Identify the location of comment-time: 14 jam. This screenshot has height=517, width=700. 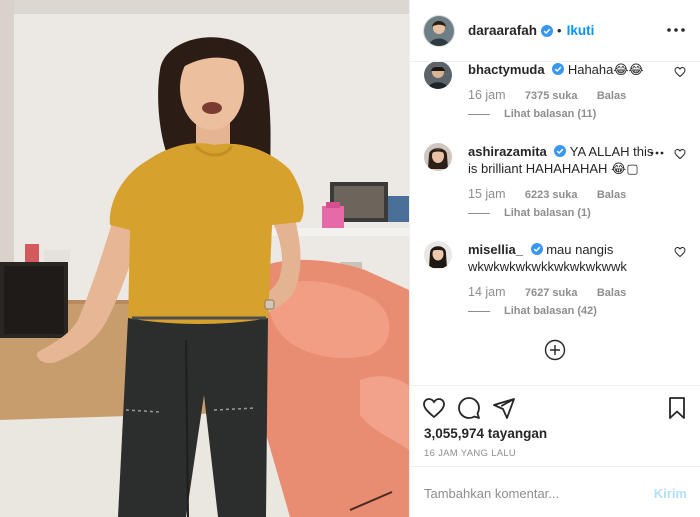
(487, 292).